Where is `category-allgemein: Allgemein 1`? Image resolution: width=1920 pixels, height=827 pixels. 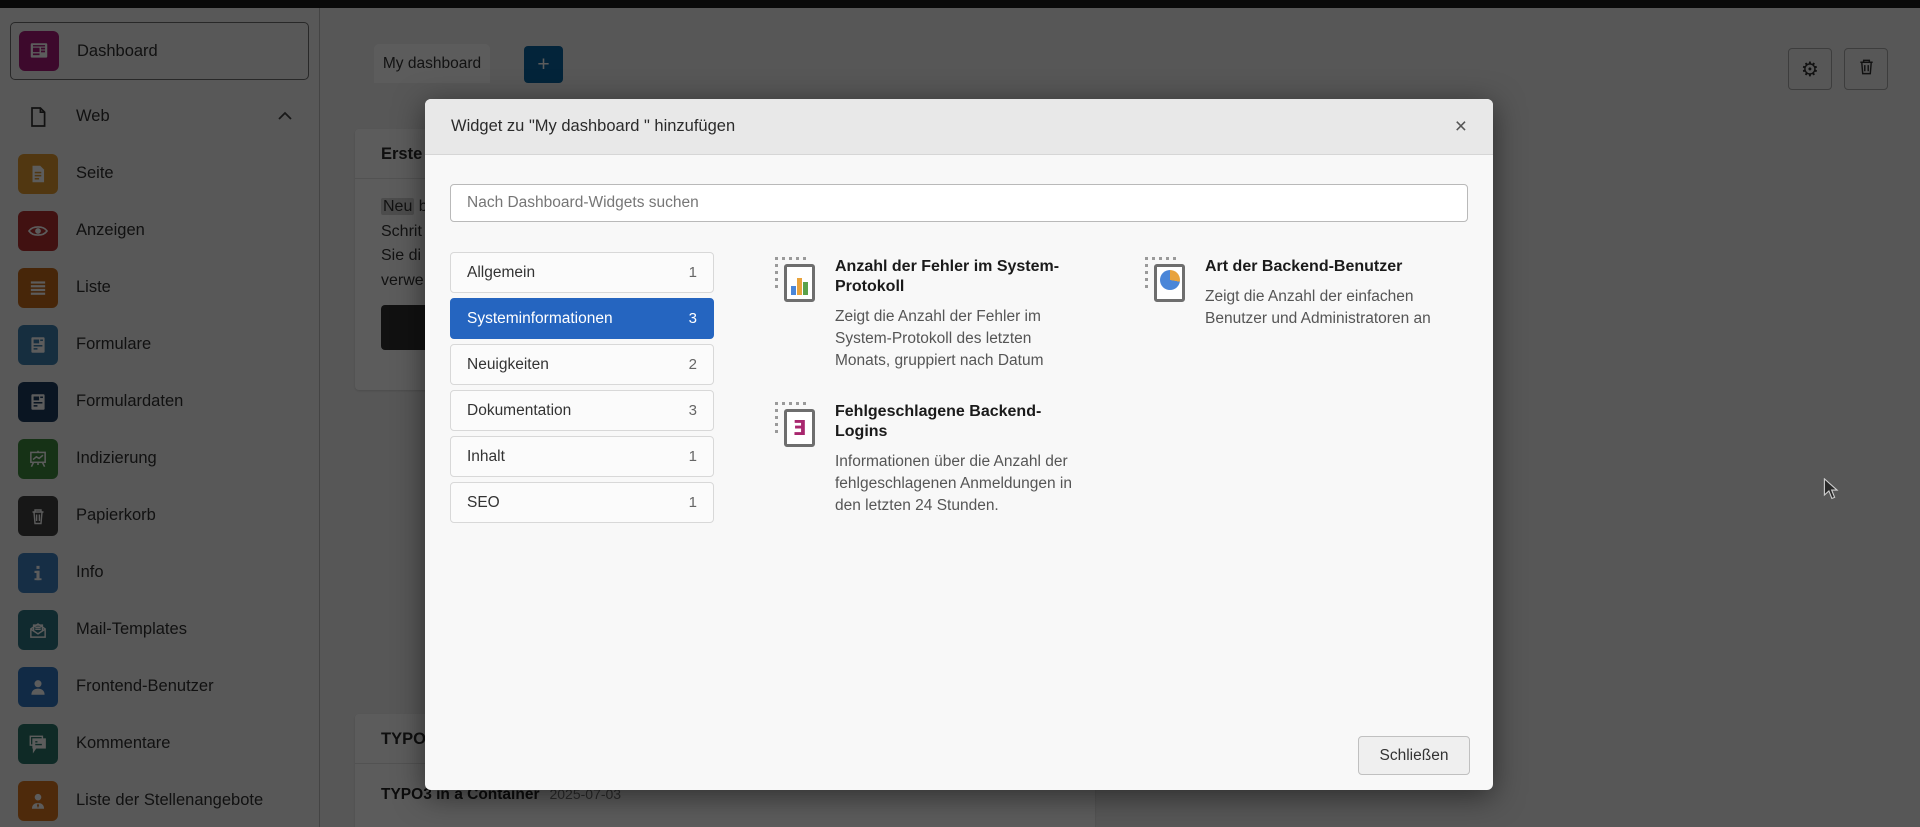 category-allgemein: Allgemein 1 is located at coordinates (582, 272).